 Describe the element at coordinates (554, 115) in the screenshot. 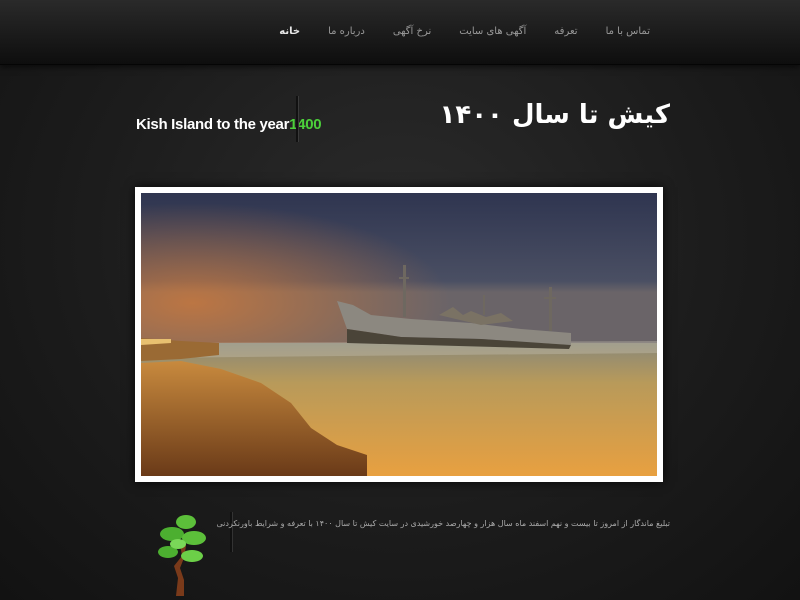

I see `page-title: کیش تا سال ۱۴۰۰` at that location.